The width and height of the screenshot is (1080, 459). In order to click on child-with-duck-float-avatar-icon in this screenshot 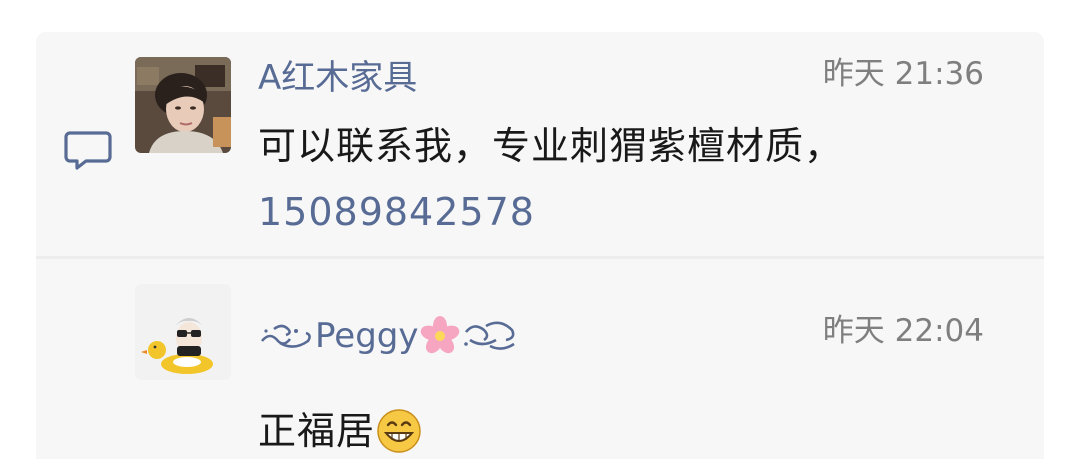, I will do `click(183, 332)`.